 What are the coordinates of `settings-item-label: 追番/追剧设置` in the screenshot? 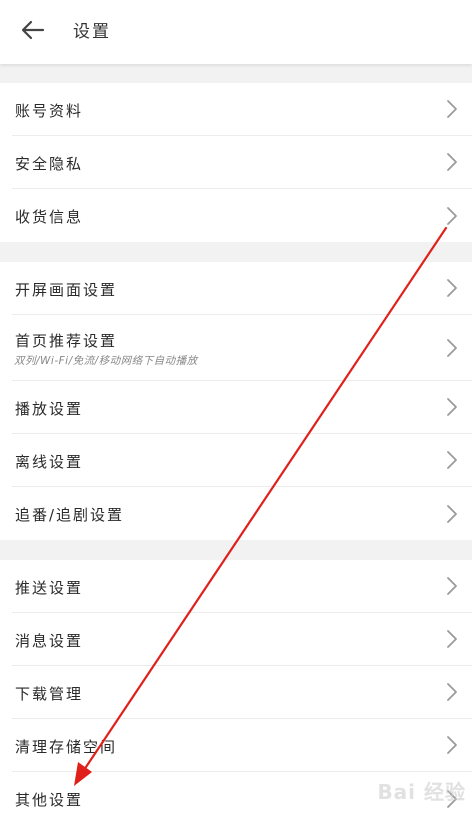 It's located at (70, 515).